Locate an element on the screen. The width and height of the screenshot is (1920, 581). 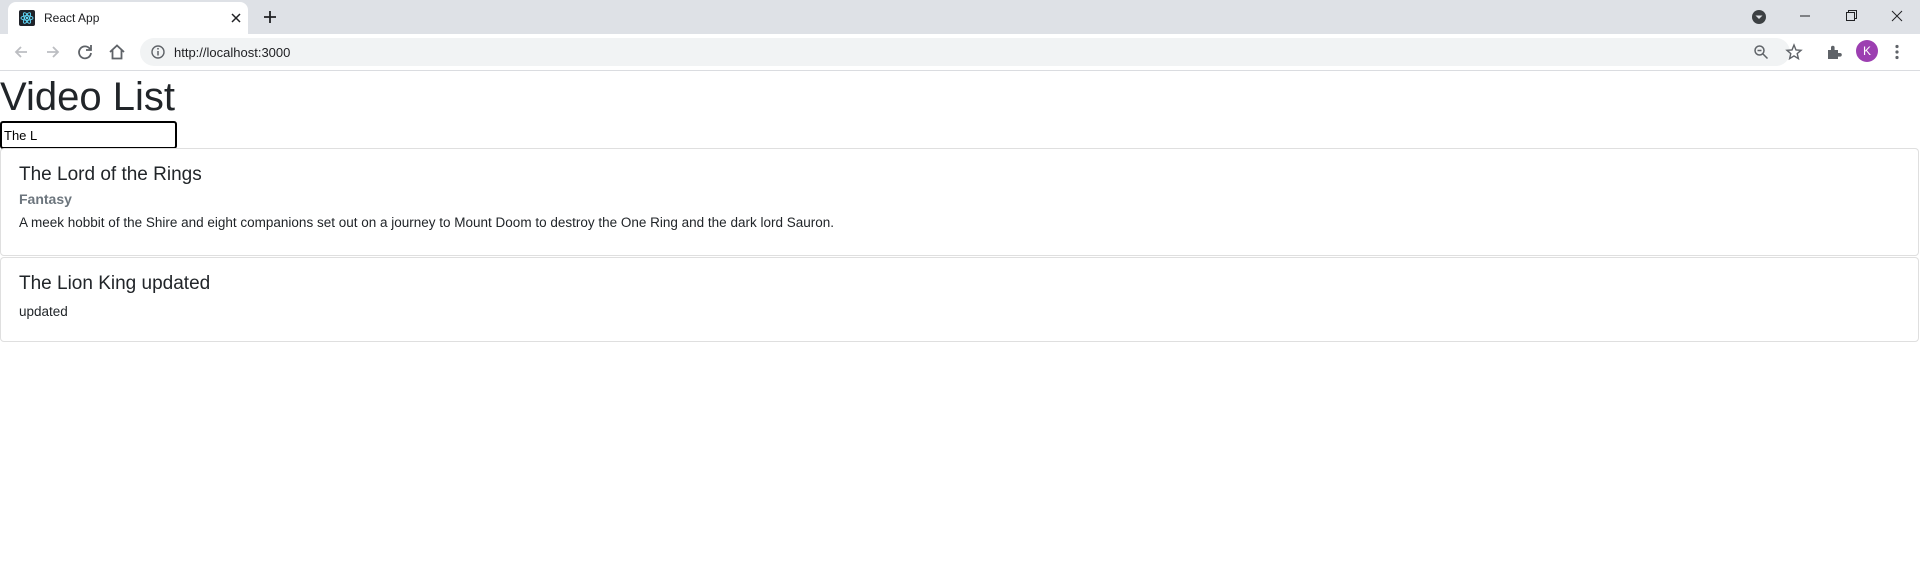
page-title: Video List is located at coordinates (87, 97).